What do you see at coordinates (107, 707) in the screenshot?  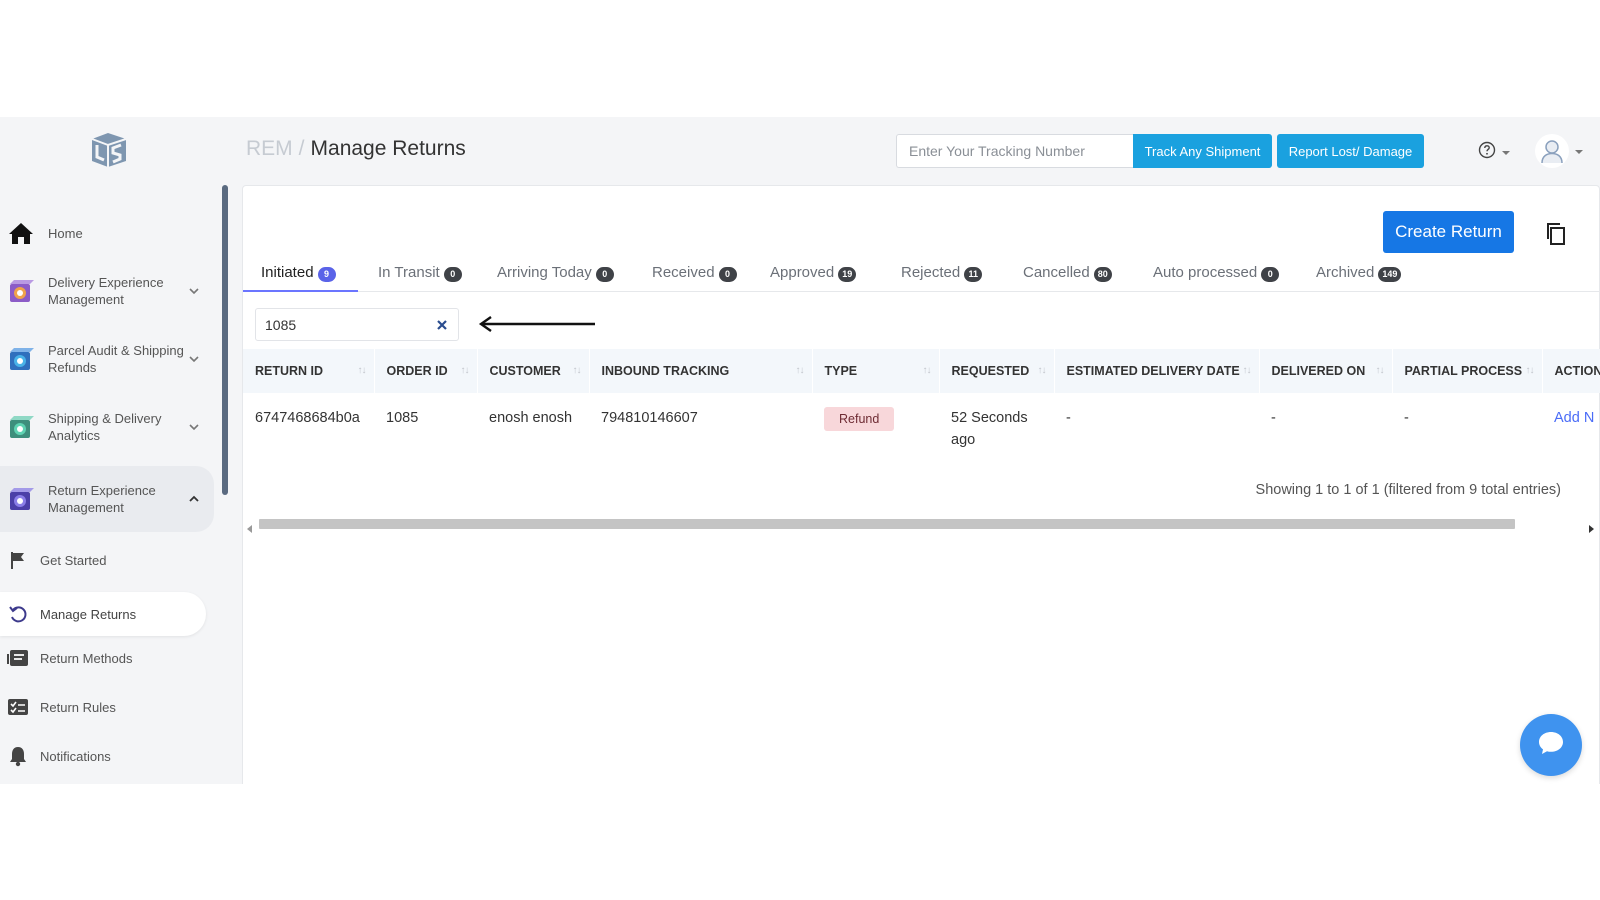 I see `sidebar-item-return-rules: Return Rules` at bounding box center [107, 707].